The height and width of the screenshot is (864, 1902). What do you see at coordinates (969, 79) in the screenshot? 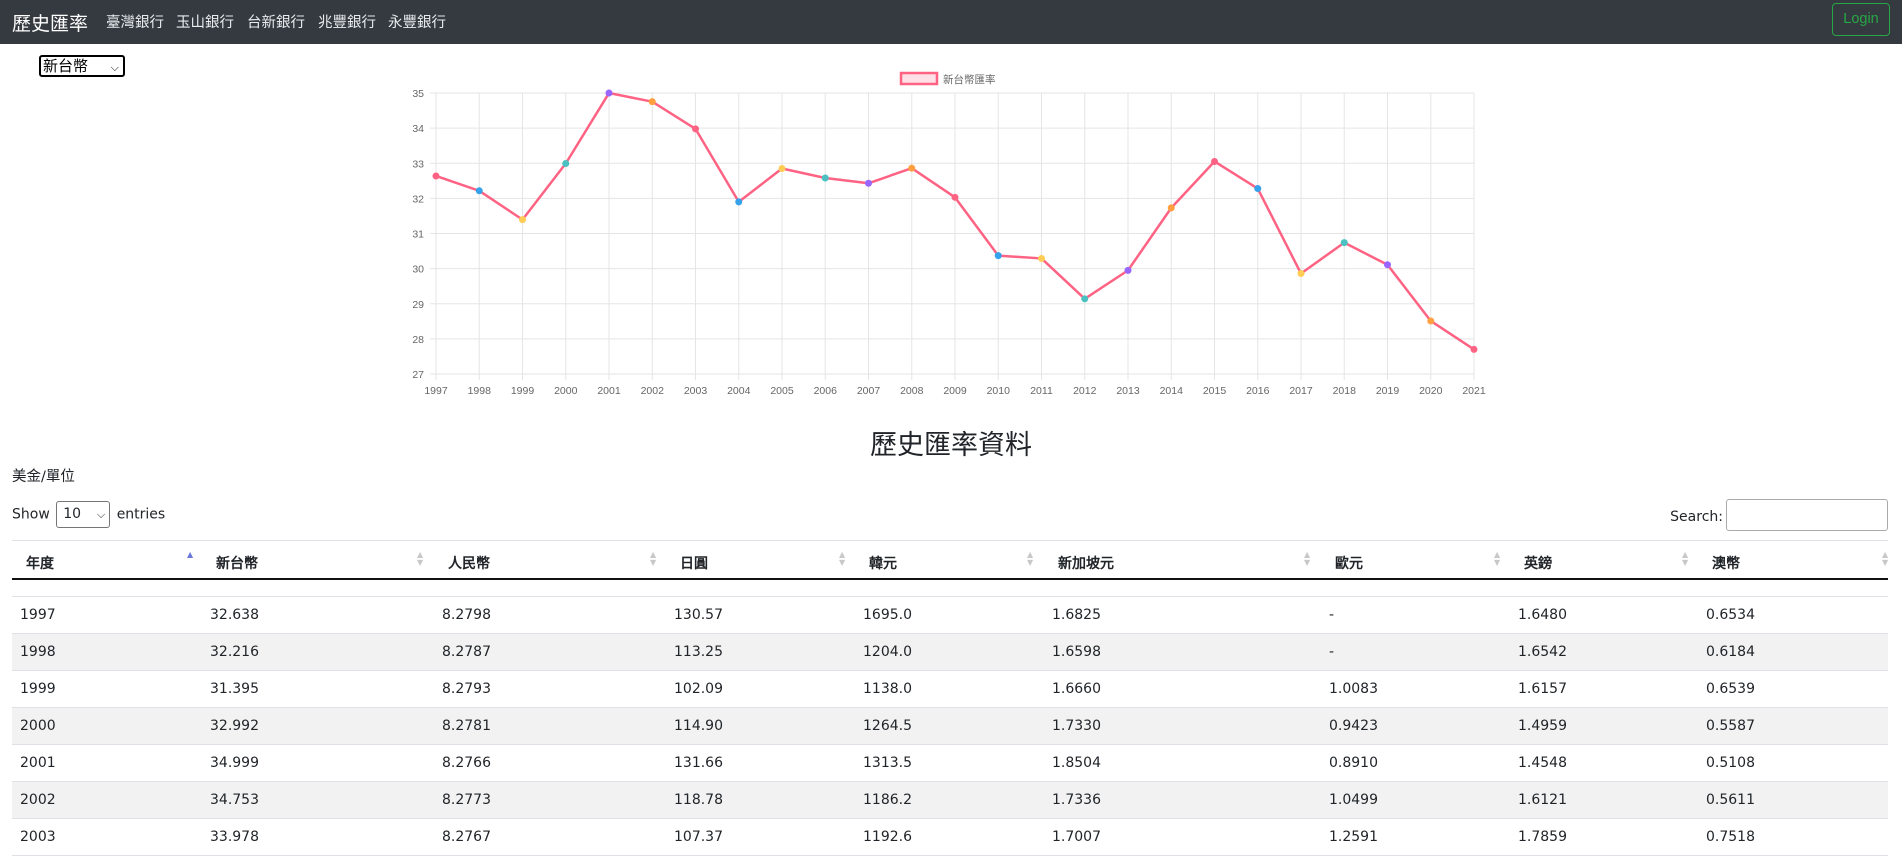
I see `legend-label: 新台幣匯率` at bounding box center [969, 79].